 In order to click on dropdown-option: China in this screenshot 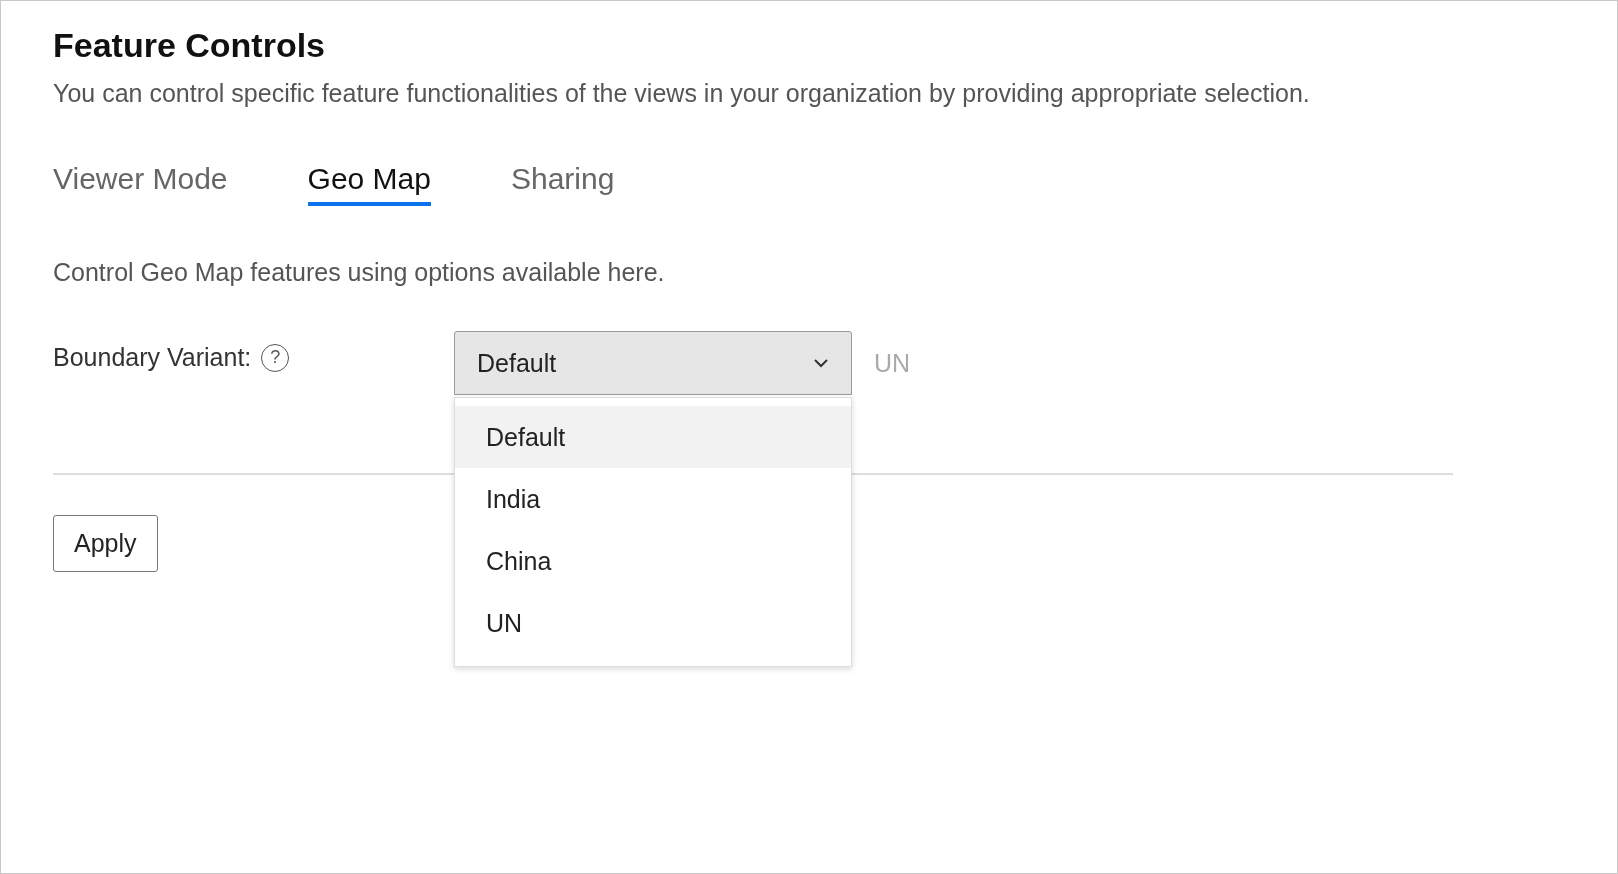, I will do `click(653, 561)`.